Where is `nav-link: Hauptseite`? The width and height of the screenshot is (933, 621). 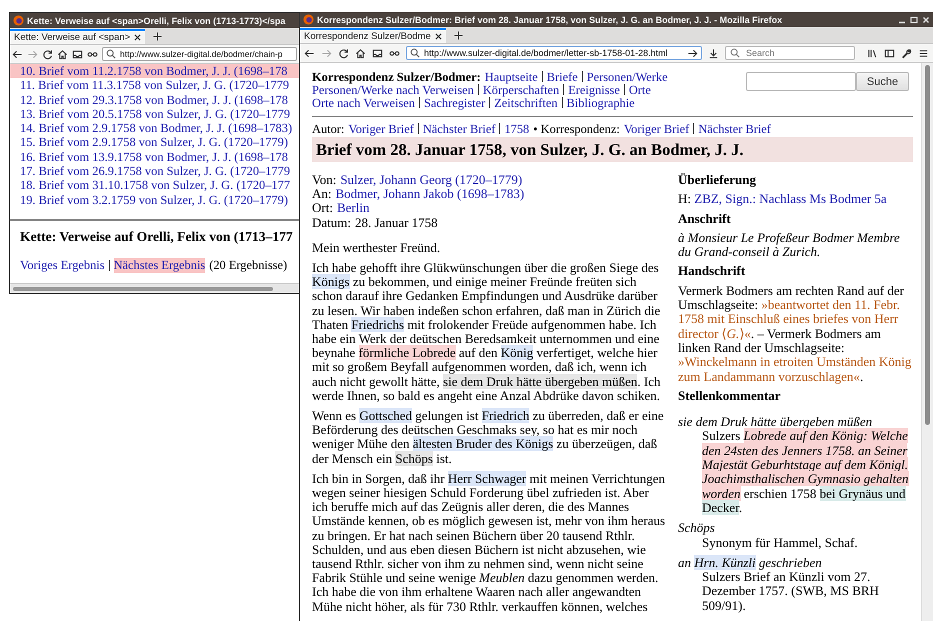 nav-link: Hauptseite is located at coordinates (511, 77).